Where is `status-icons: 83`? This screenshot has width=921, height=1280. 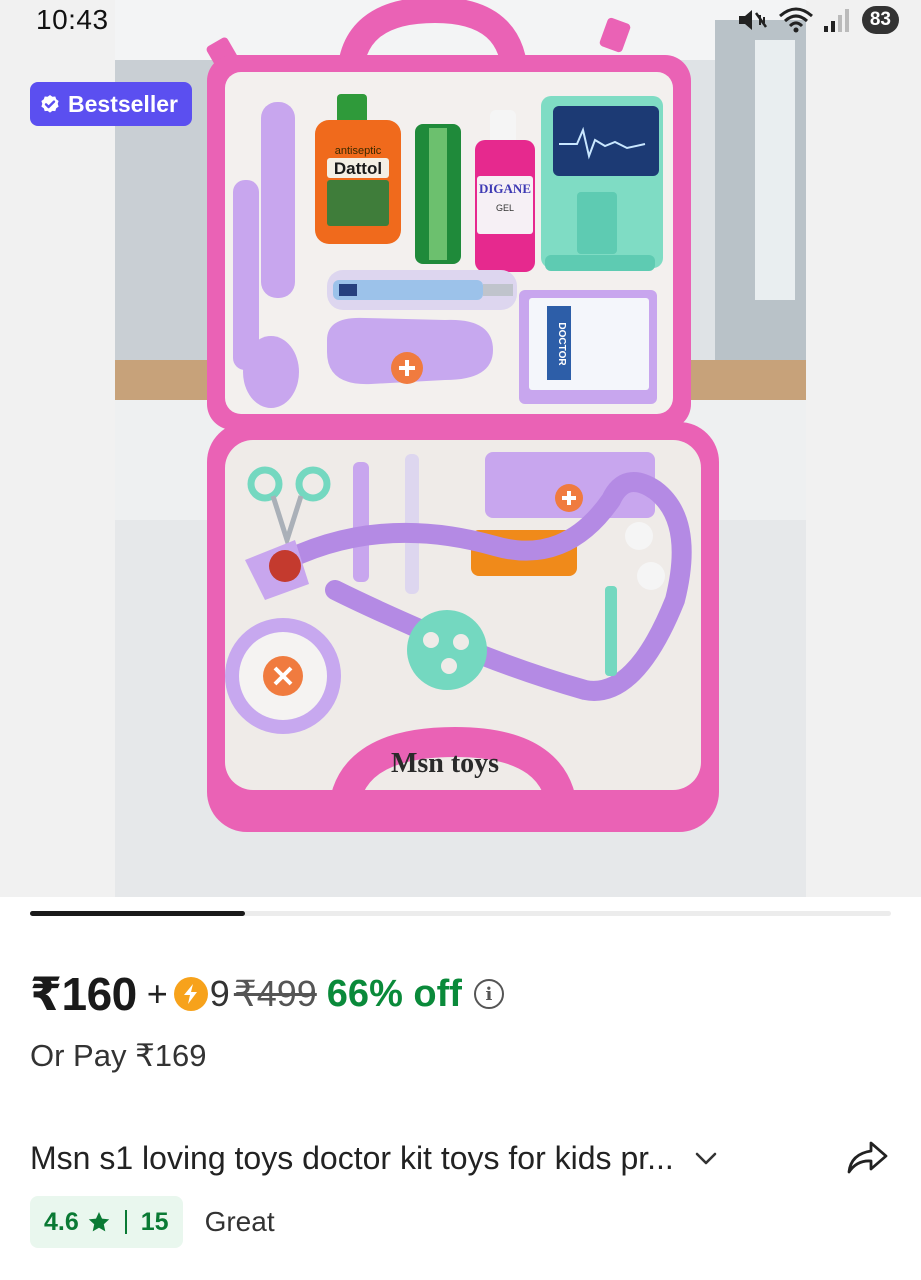 status-icons: 83 is located at coordinates (817, 20).